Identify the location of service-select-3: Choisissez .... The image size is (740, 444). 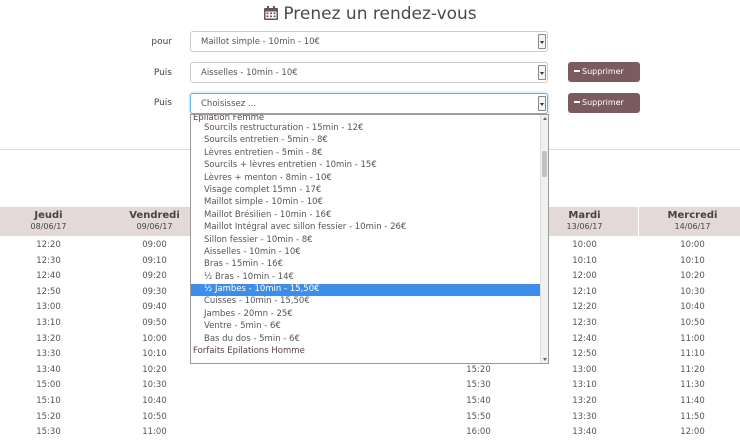
(369, 103).